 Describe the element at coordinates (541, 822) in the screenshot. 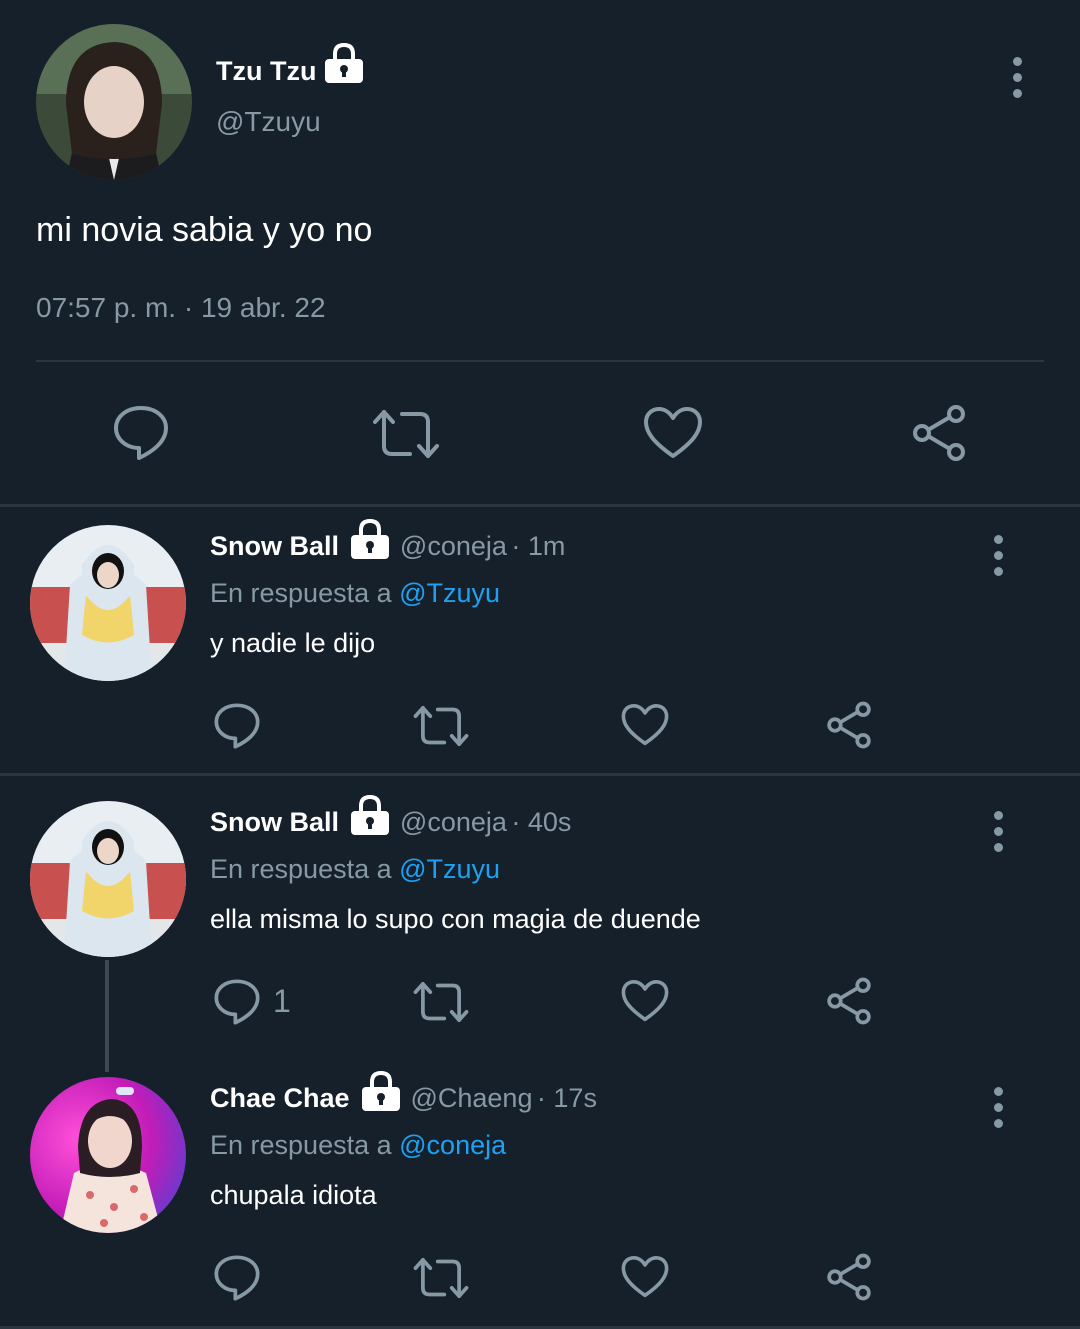

I see `reply-time: · 40s` at that location.